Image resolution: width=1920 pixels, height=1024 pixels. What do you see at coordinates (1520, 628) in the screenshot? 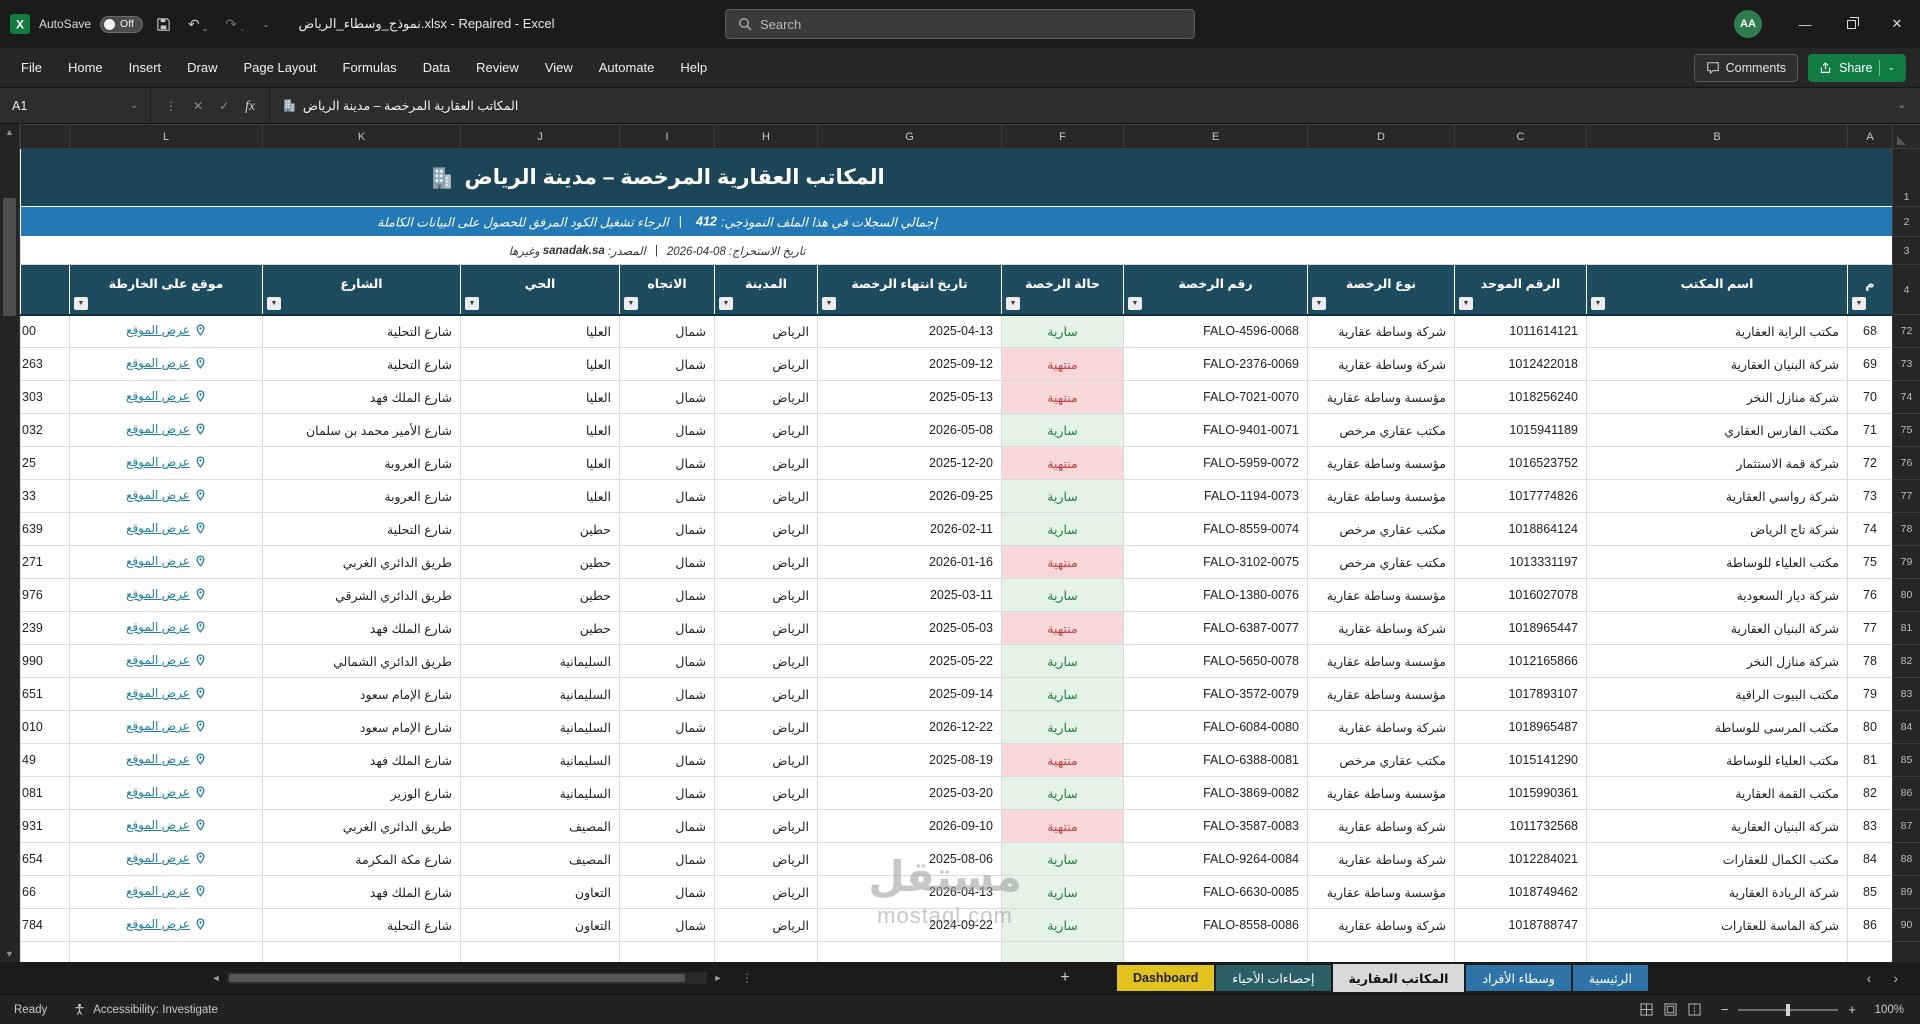
I see `cell-unified: 1018965447` at bounding box center [1520, 628].